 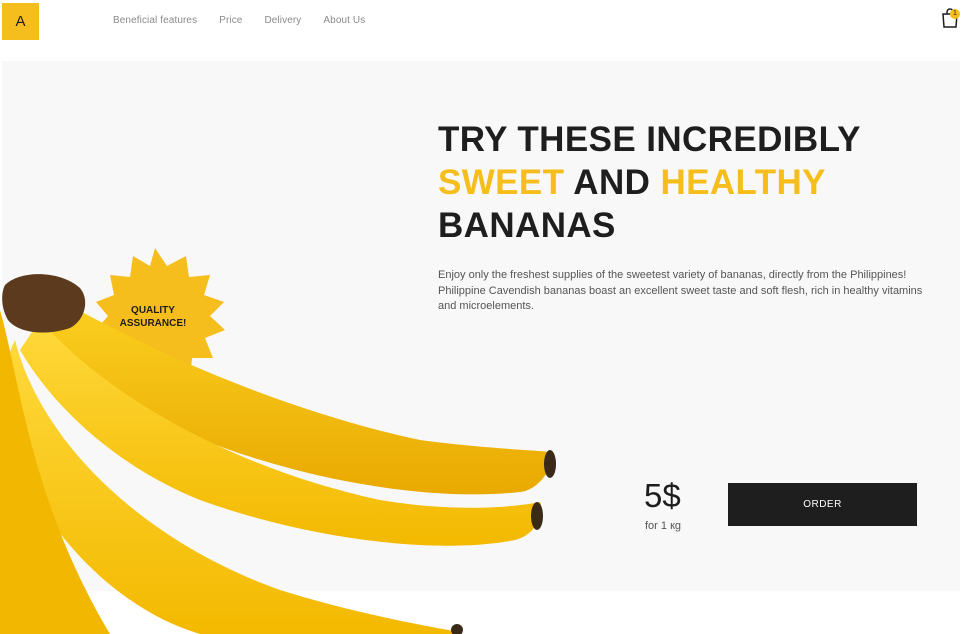 What do you see at coordinates (662, 495) in the screenshot?
I see `price-value: 5$` at bounding box center [662, 495].